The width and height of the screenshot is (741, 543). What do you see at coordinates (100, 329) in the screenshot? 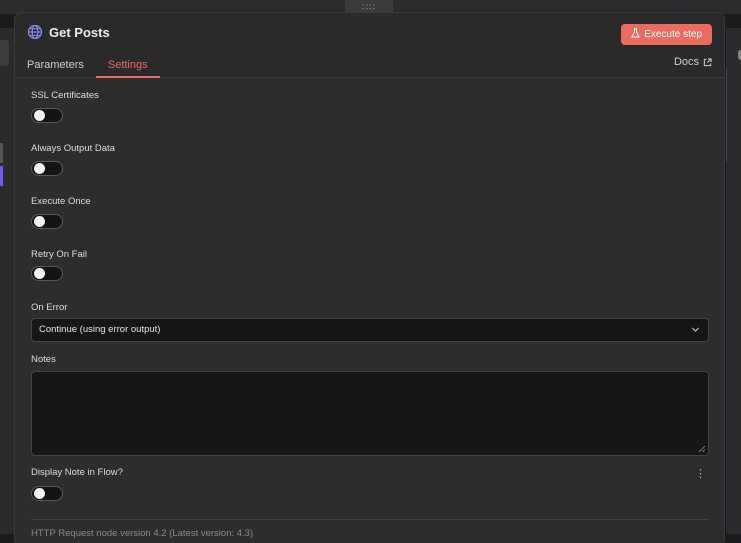
I see `on-error-value: Continue (using error output)` at bounding box center [100, 329].